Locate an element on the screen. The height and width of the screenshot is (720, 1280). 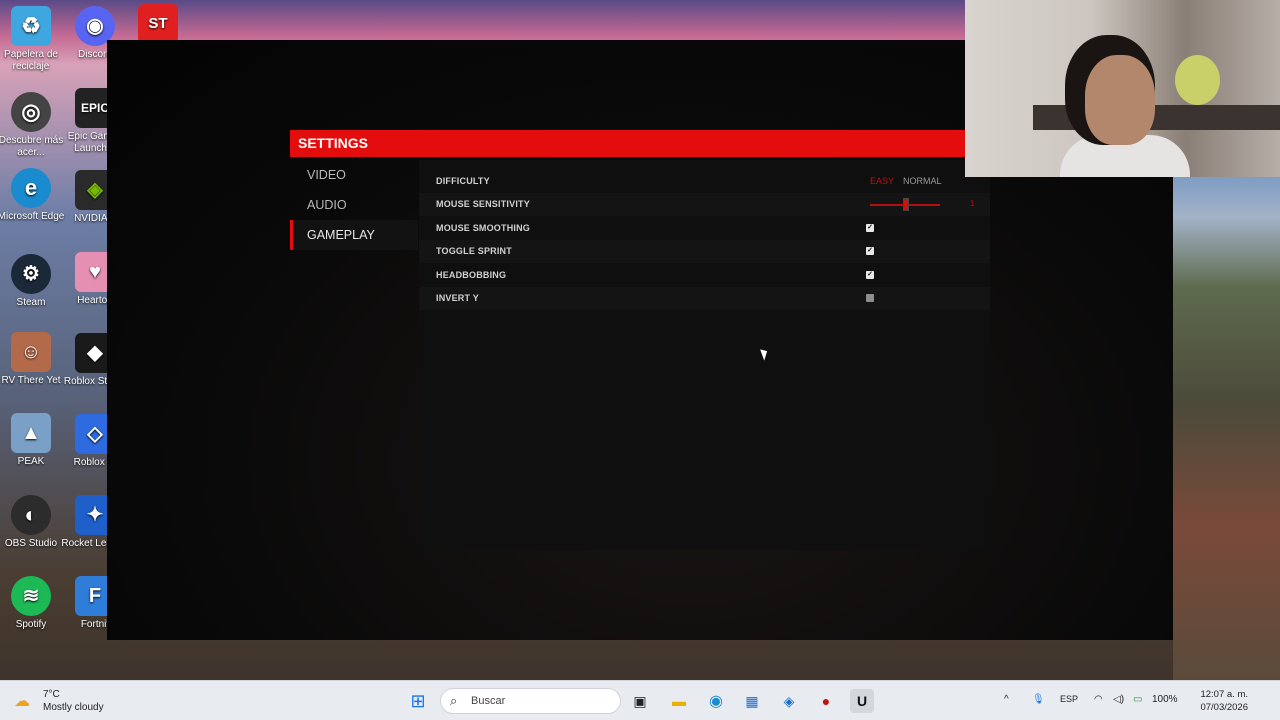
desktop-icon-label: Spotify is located at coordinates (31, 624).